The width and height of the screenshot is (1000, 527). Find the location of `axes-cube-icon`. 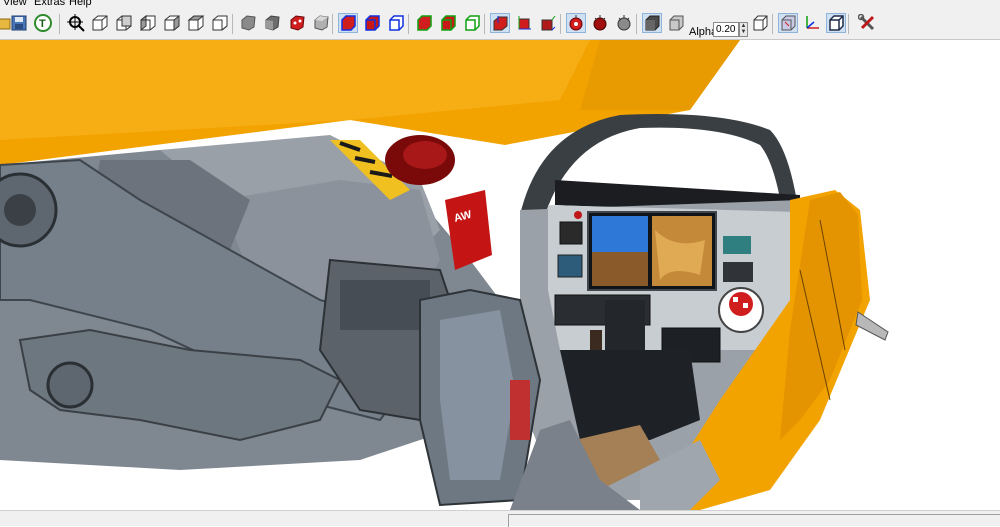

axes-cube-icon is located at coordinates (524, 23).